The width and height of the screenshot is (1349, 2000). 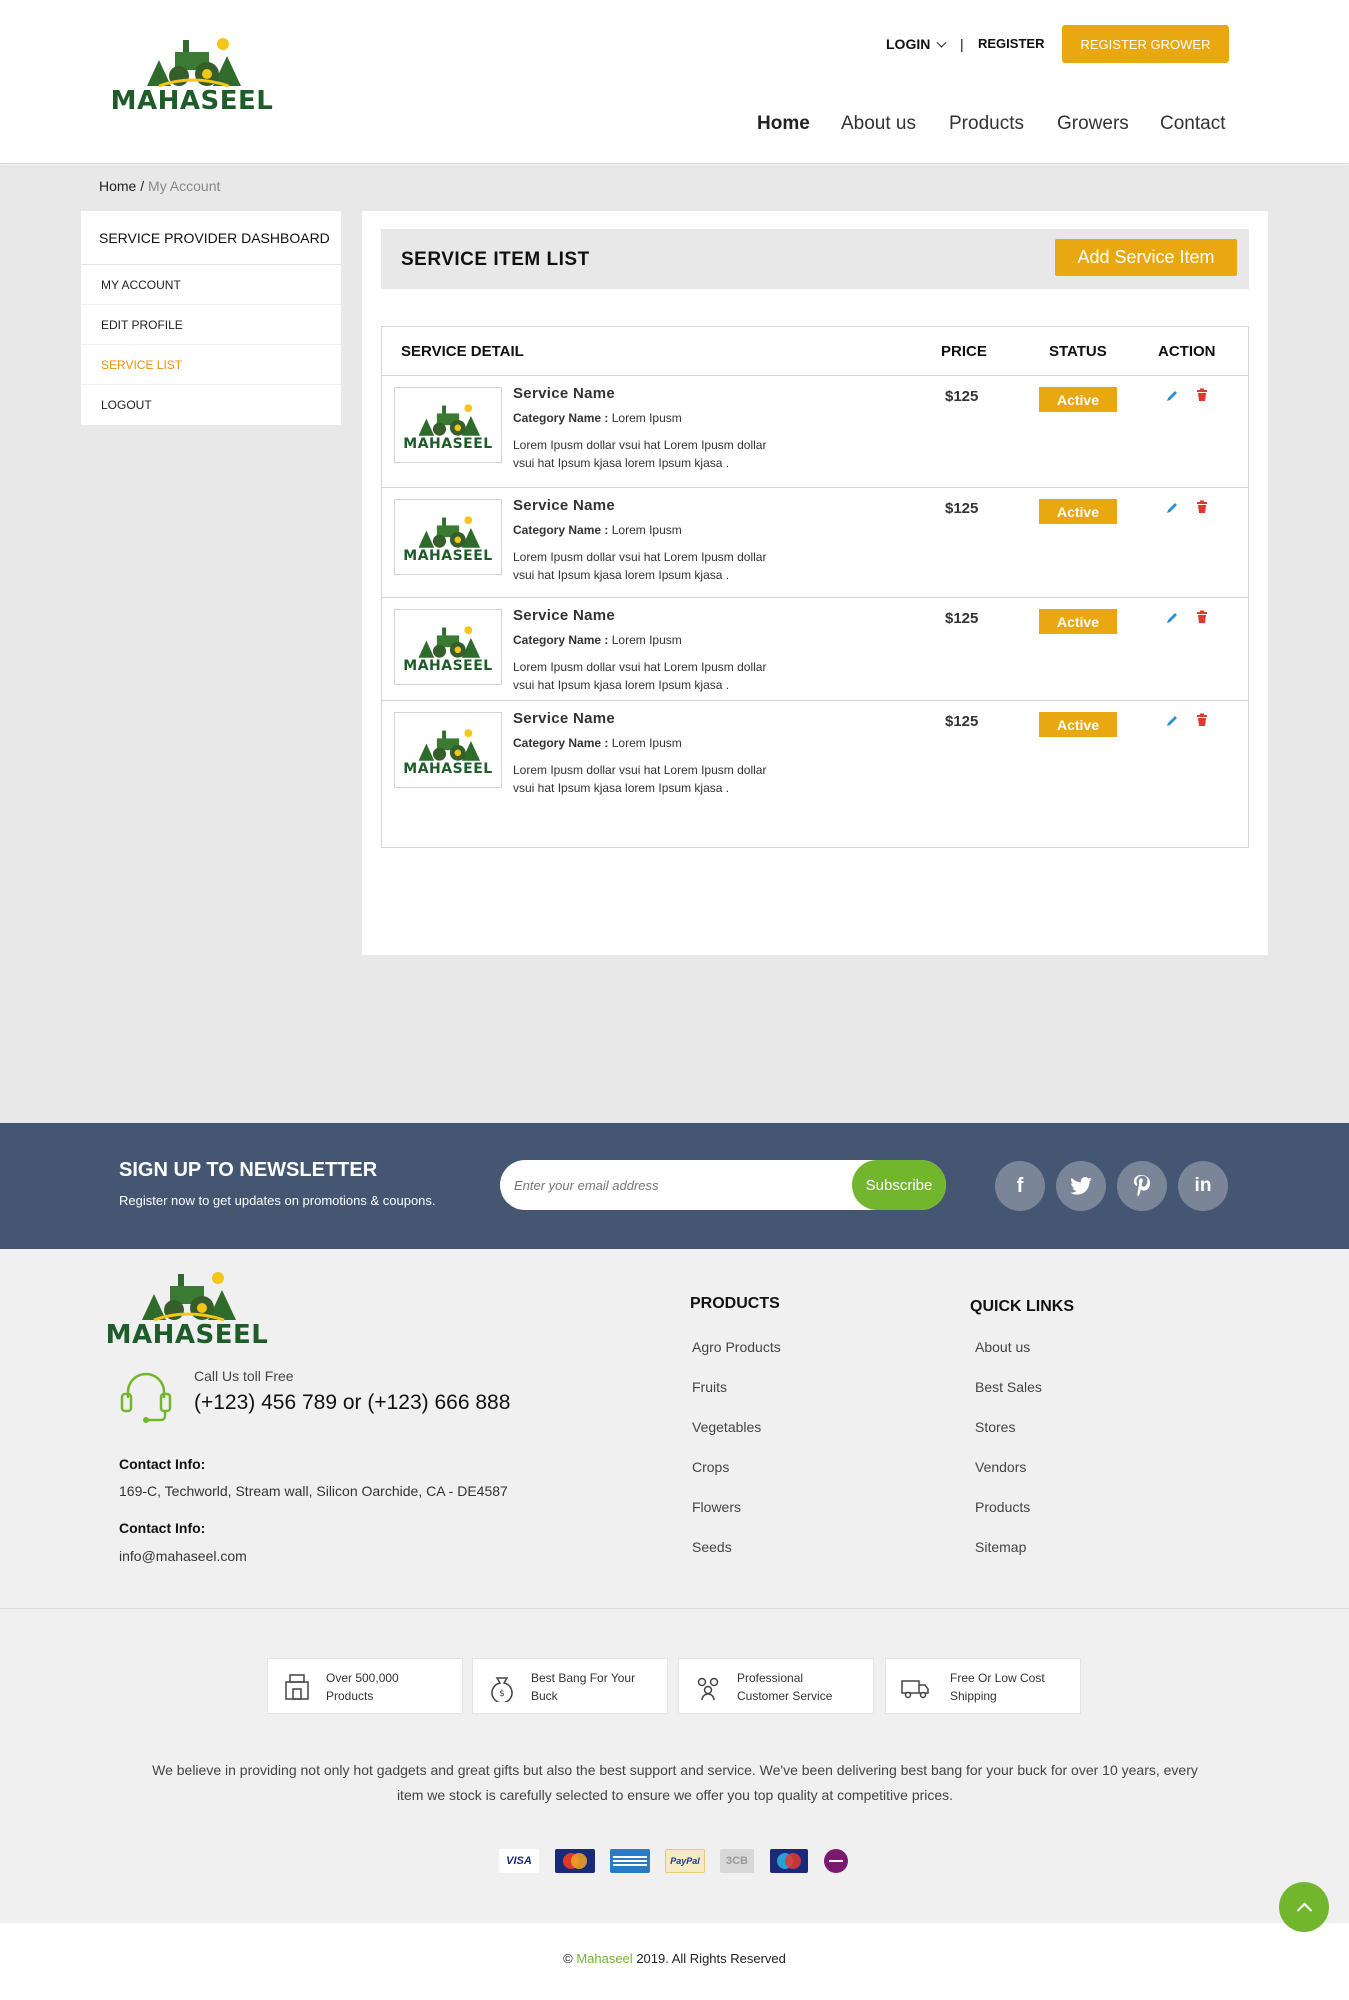 I want to click on money-bag-icon: $, so click(x=502, y=1689).